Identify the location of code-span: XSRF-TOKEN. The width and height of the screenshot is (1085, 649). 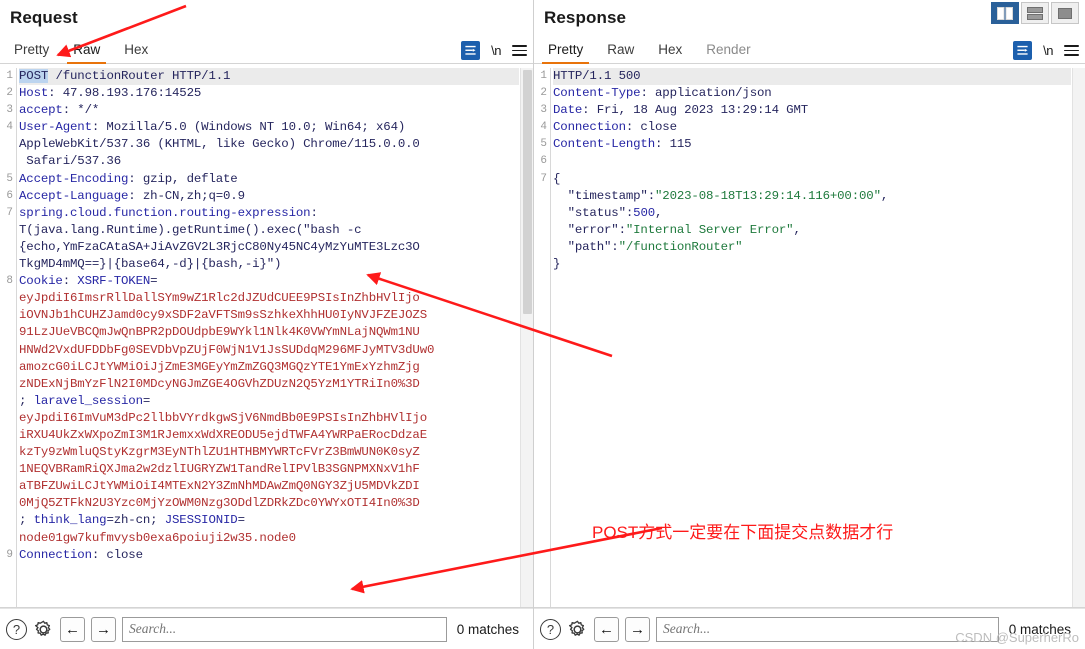
(114, 281).